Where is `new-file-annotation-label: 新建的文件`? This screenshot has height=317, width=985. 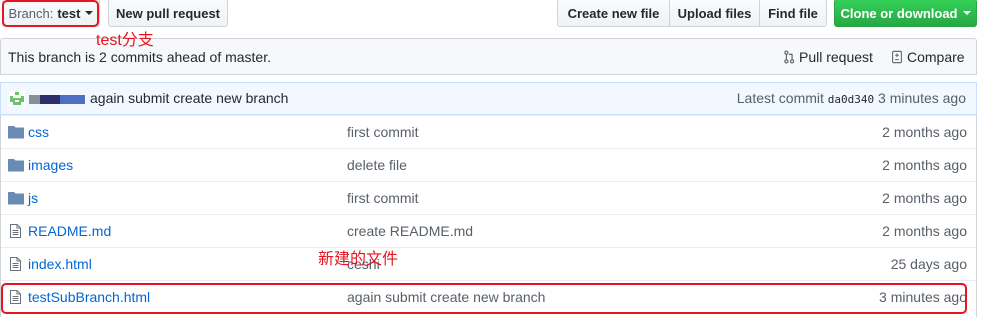 new-file-annotation-label: 新建的文件 is located at coordinates (358, 259).